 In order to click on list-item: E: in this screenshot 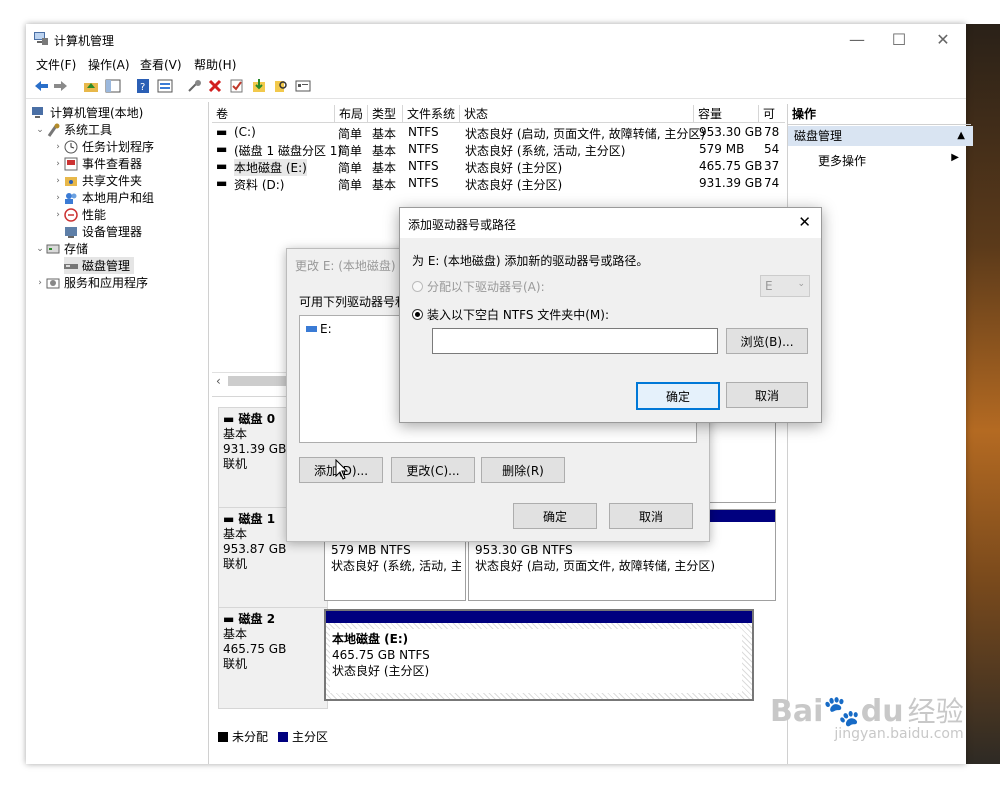, I will do `click(319, 329)`.